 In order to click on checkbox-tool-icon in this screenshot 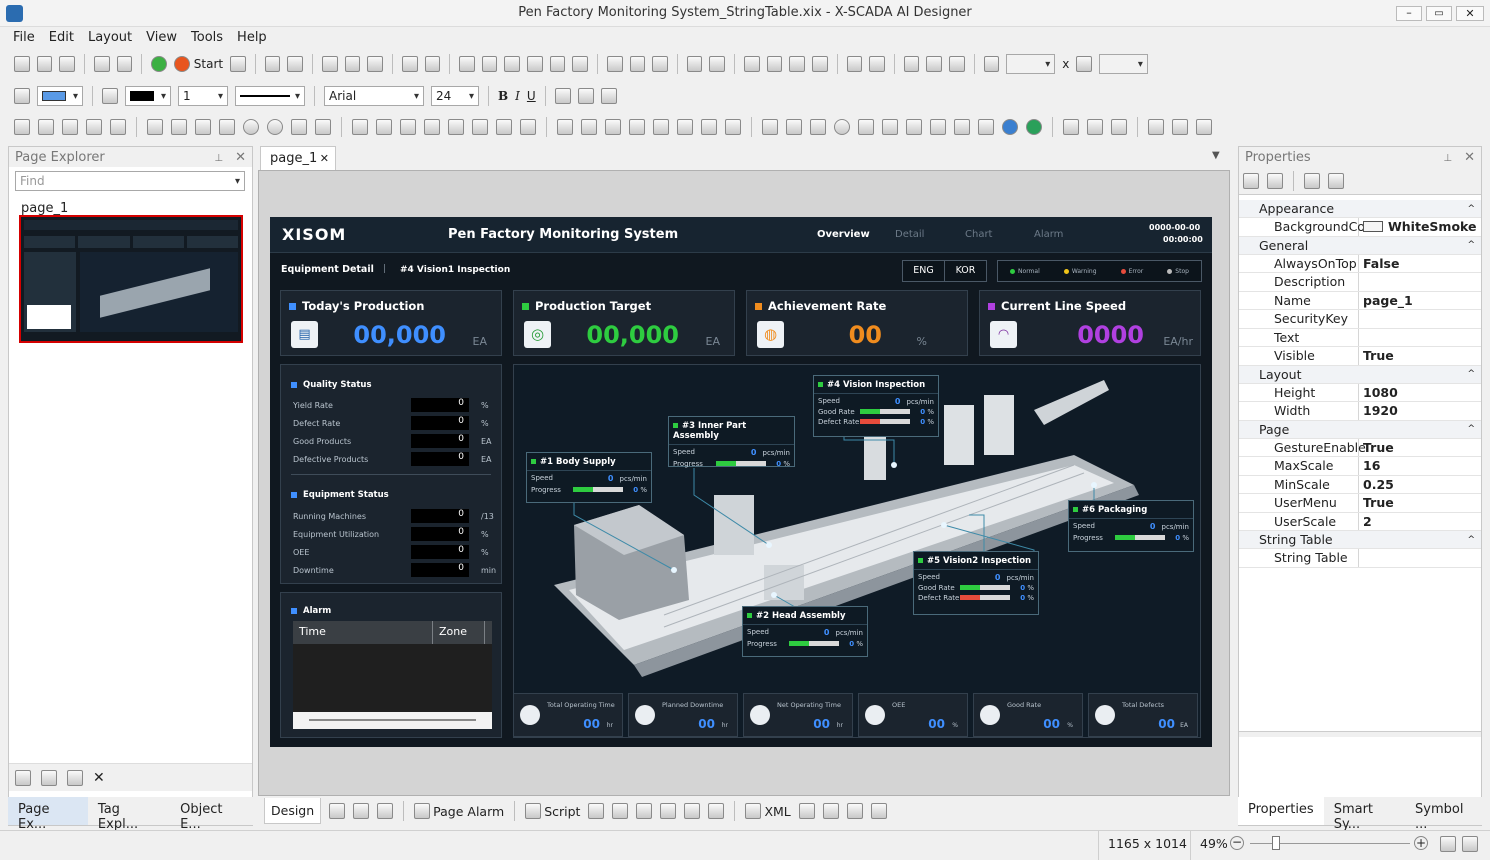, I will do `click(818, 127)`.